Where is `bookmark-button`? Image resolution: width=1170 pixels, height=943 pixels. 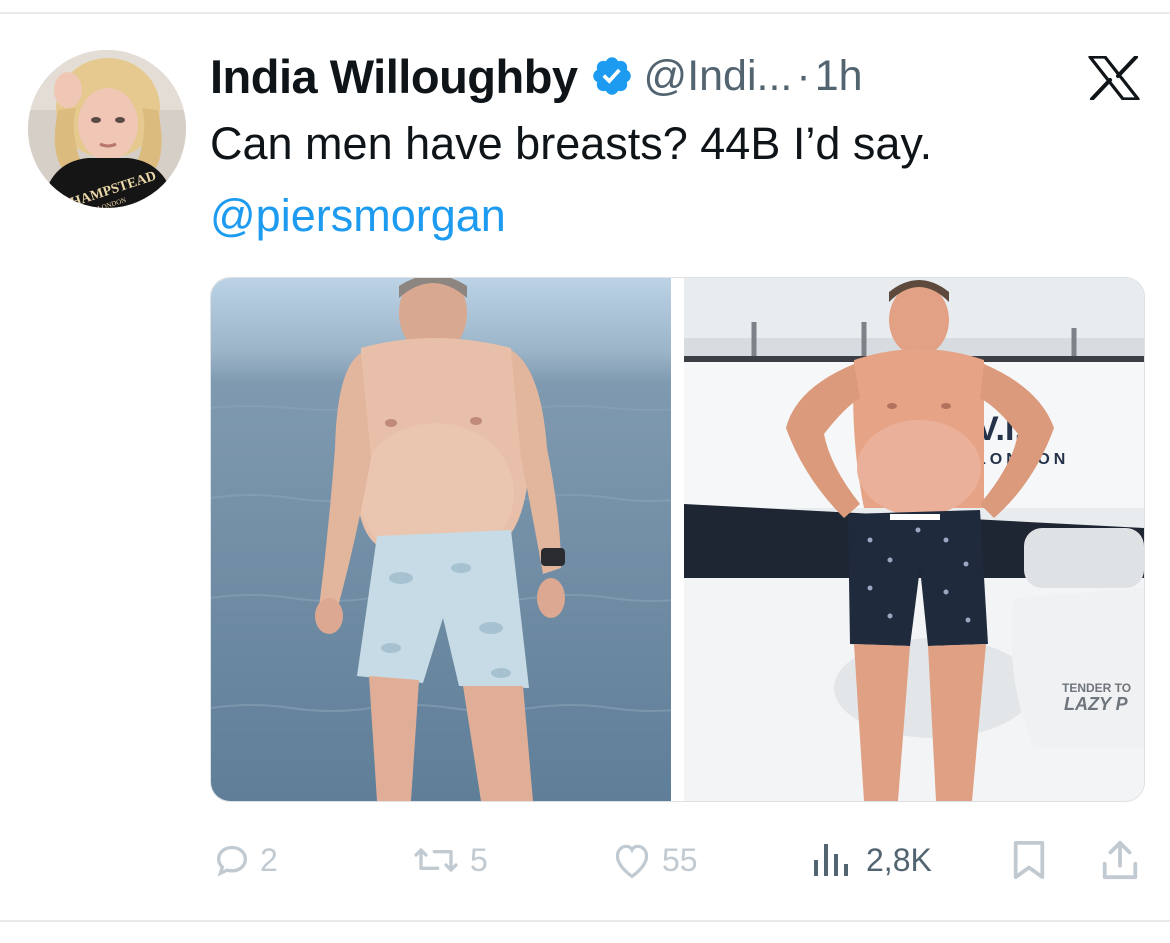 bookmark-button is located at coordinates (1029, 860).